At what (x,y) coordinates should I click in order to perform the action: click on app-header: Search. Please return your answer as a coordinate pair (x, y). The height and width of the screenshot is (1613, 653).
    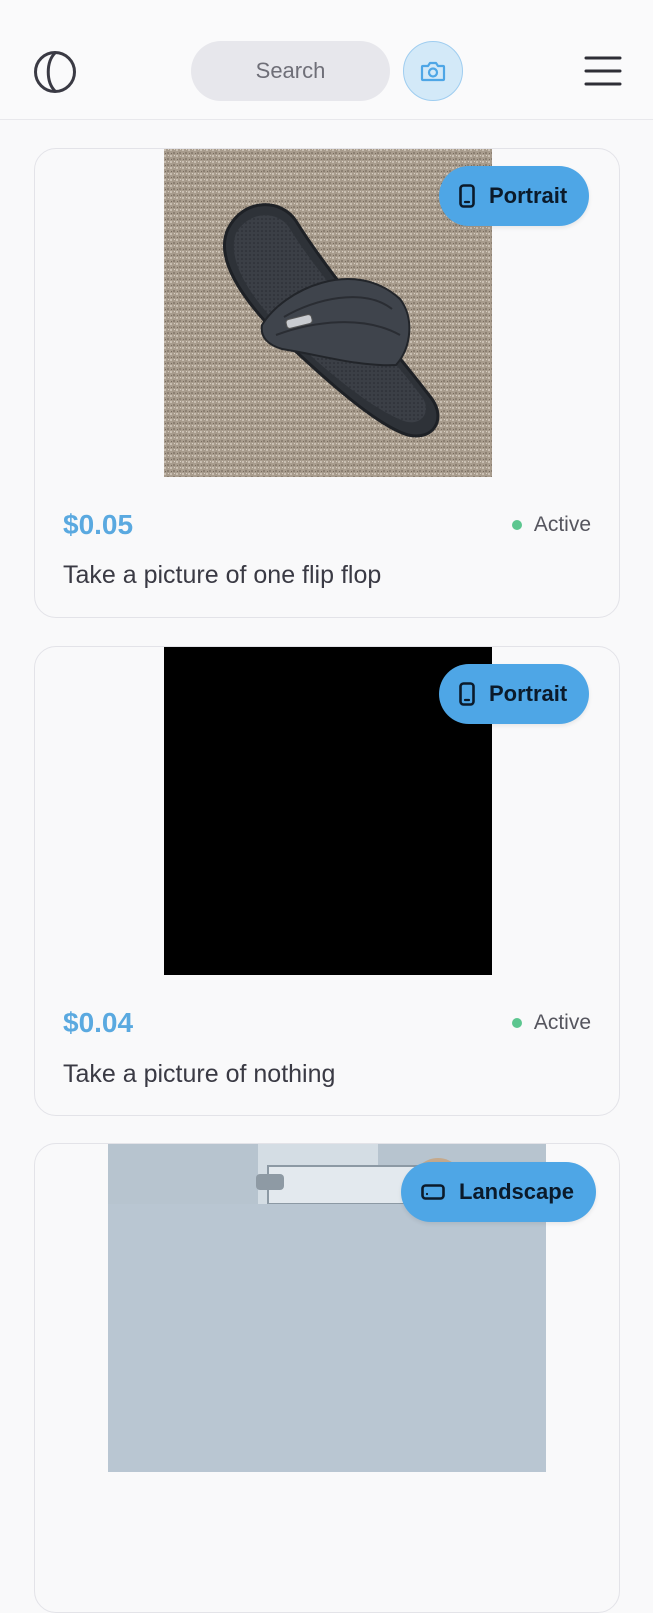
    Looking at the image, I should click on (326, 60).